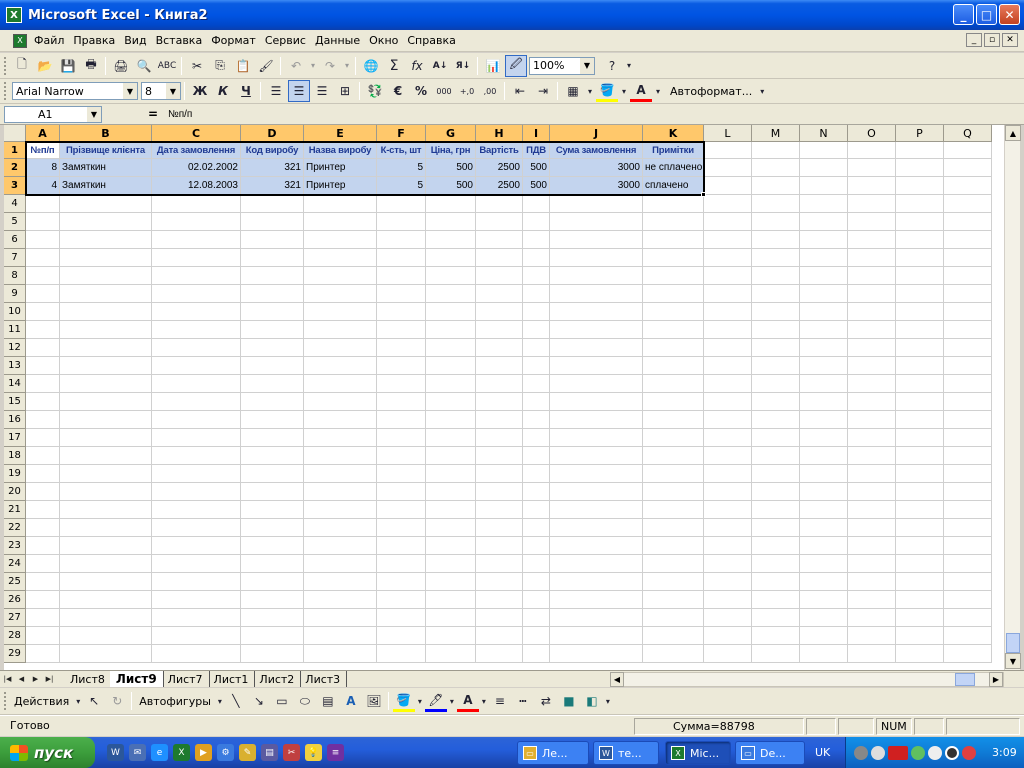 Image resolution: width=1024 pixels, height=768 pixels. Describe the element at coordinates (179, 40) in the screenshot. I see `menu-insert: Вставка` at that location.